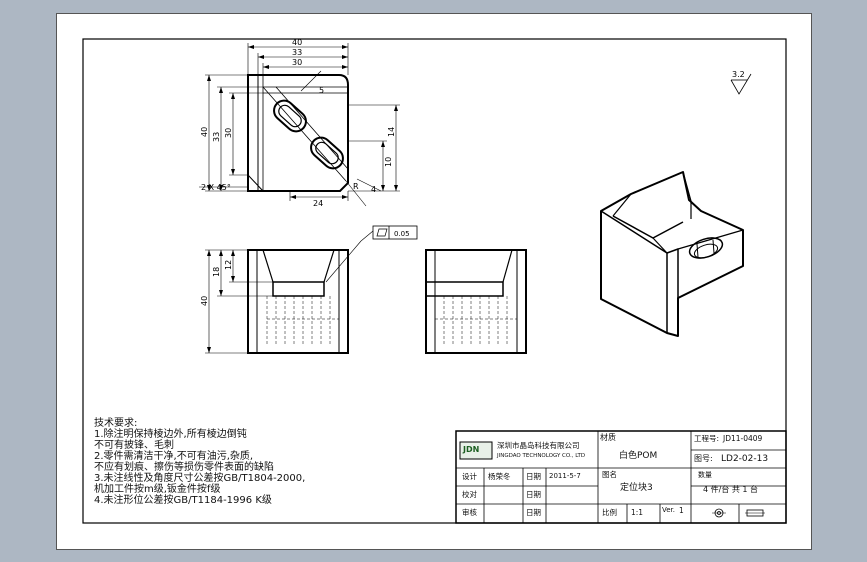 This screenshot has width=867, height=562. I want to click on material-value: 白色POM, so click(638, 456).